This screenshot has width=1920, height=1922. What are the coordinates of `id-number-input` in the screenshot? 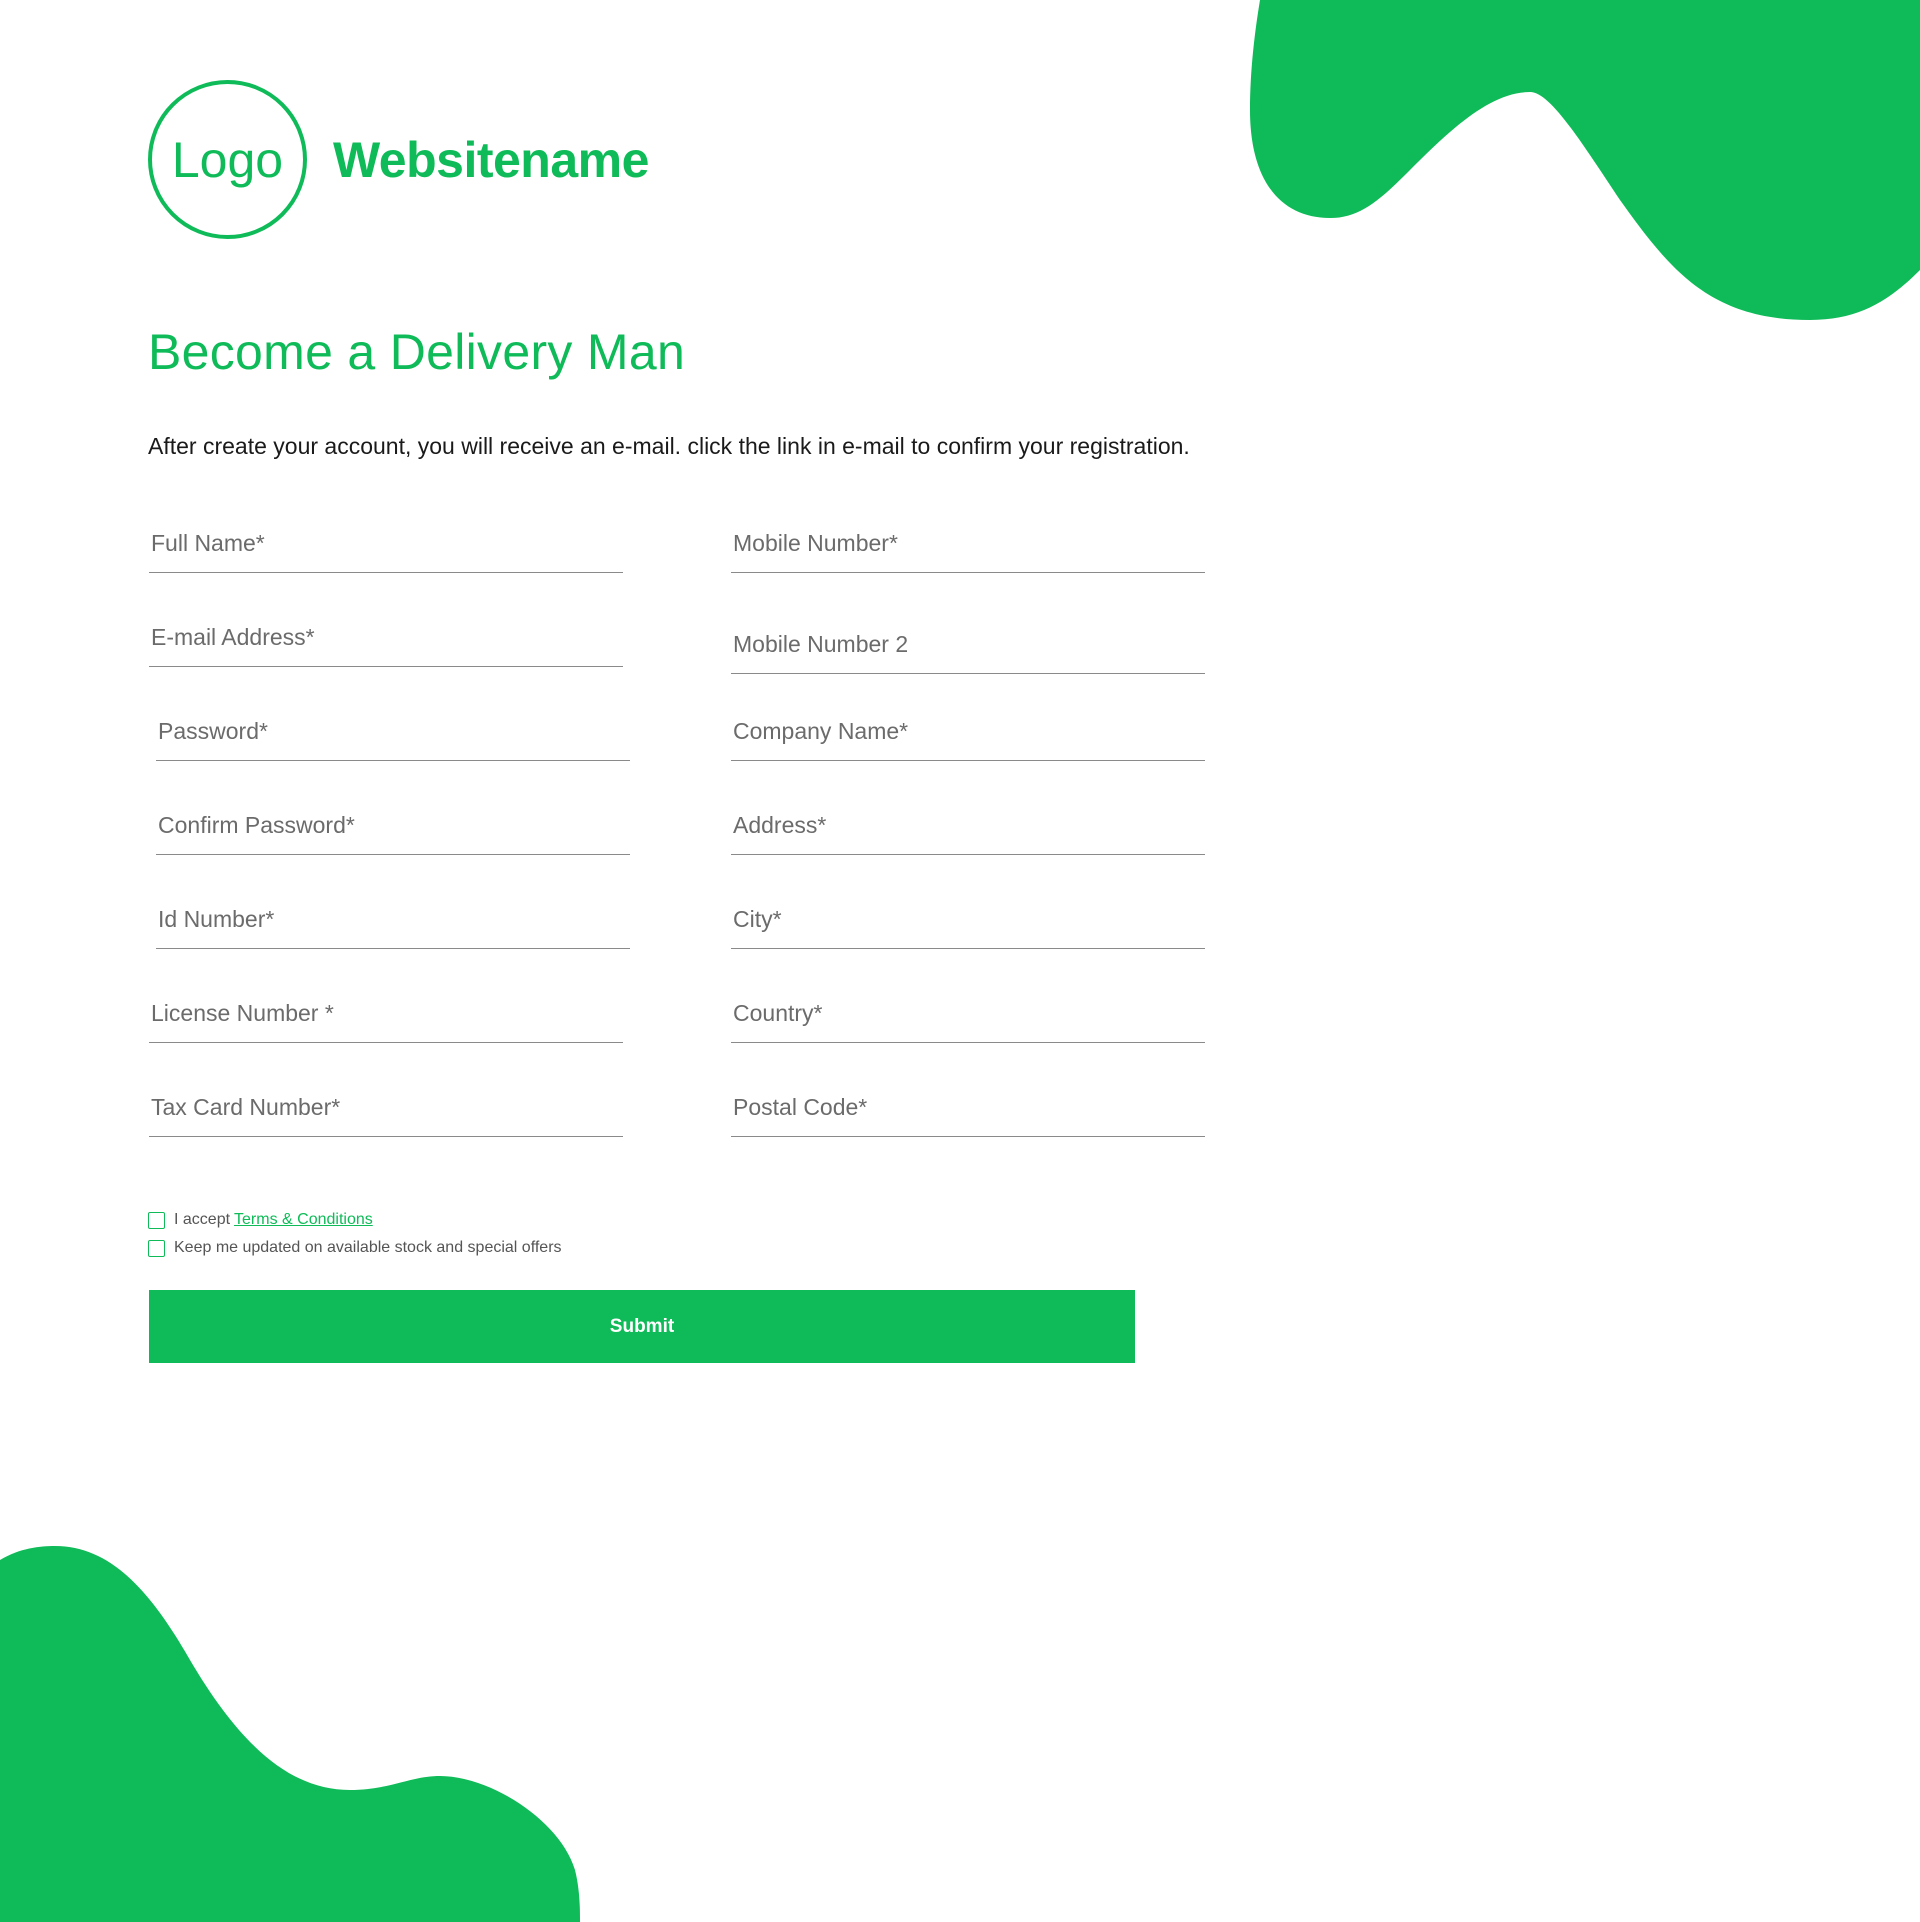 It's located at (393, 927).